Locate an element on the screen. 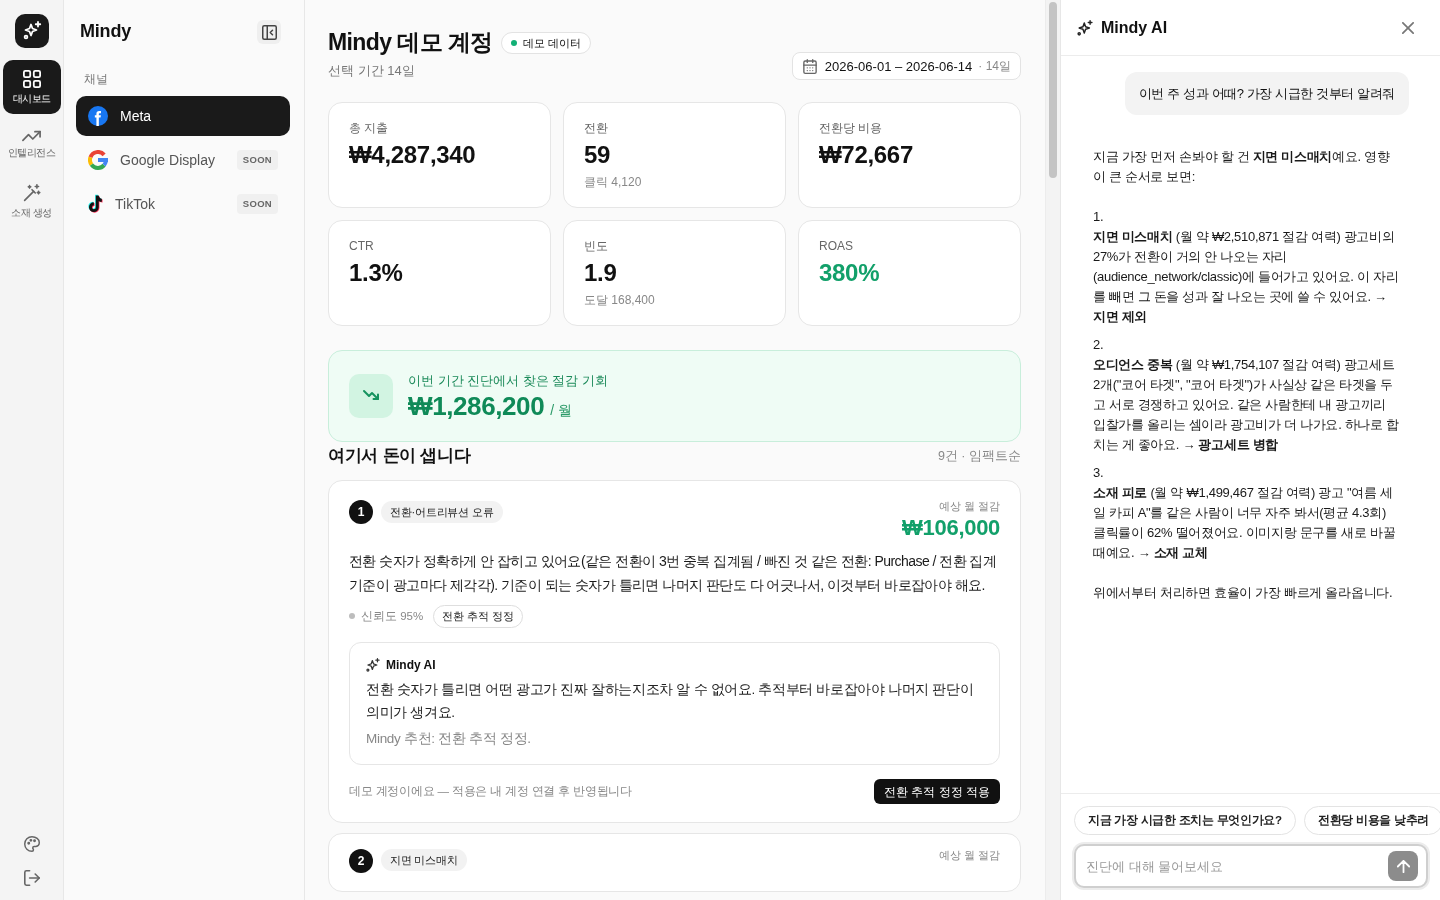  kpi-label: 총 지출 is located at coordinates (369, 129).